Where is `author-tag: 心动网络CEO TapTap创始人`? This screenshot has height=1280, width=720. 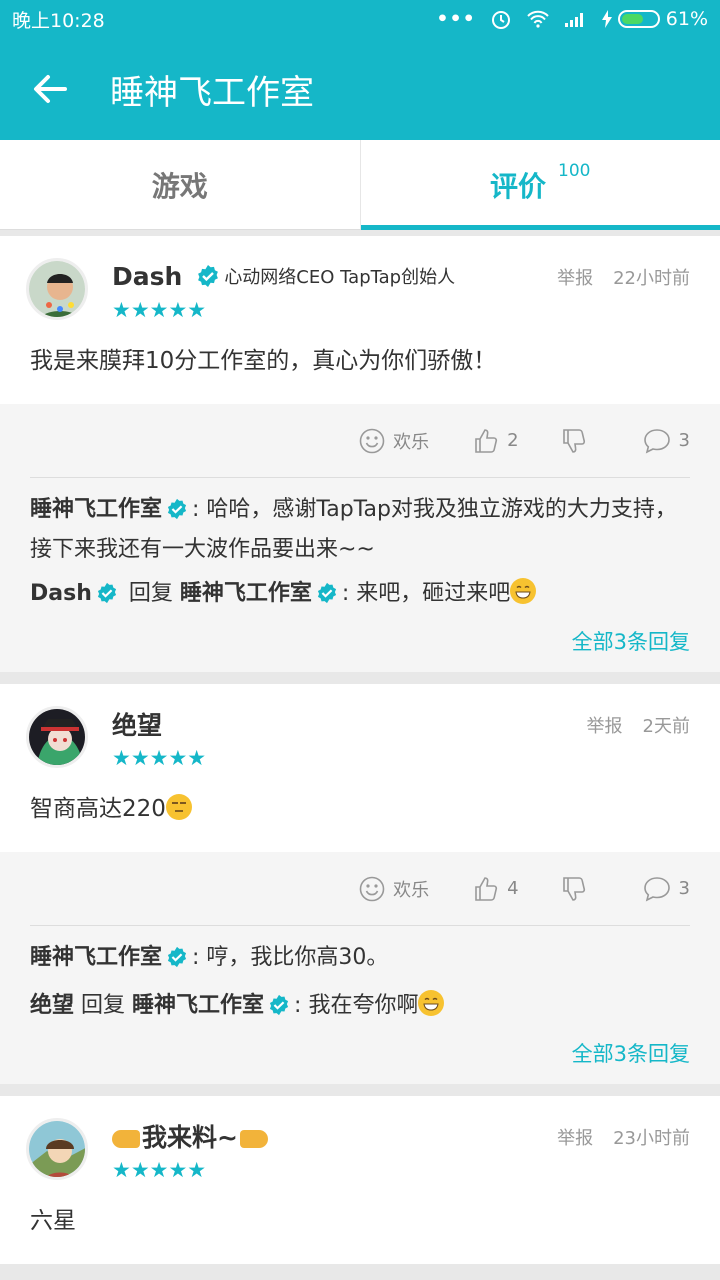 author-tag: 心动网络CEO TapTap创始人 is located at coordinates (340, 277).